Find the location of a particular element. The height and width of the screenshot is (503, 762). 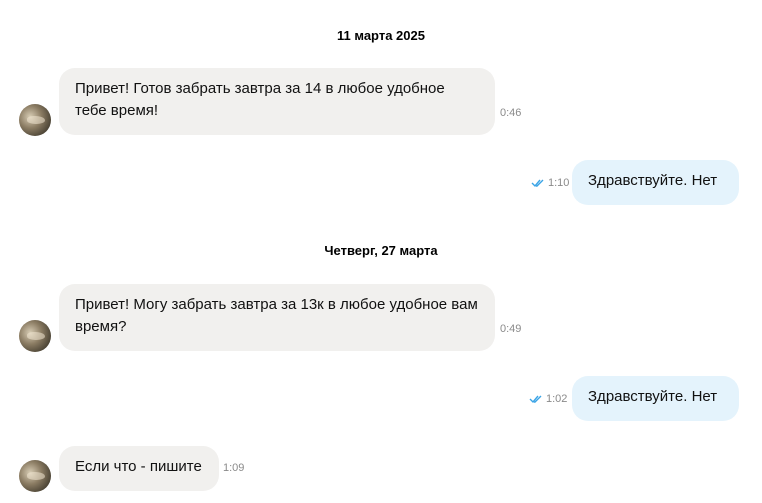

message-time: 1:09 is located at coordinates (234, 468).